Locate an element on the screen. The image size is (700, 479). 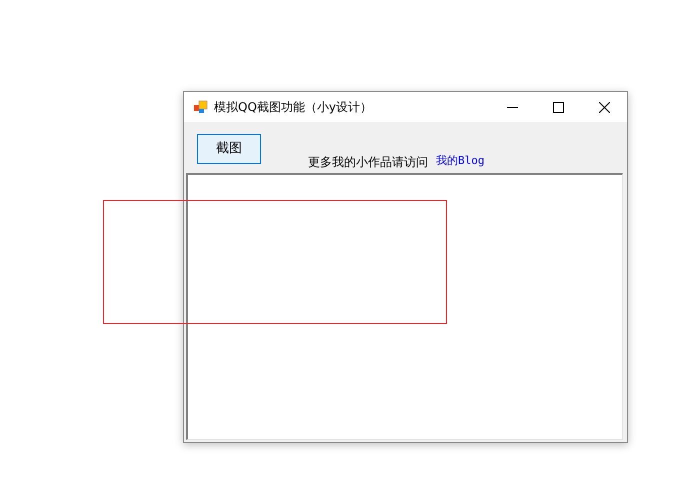
maximize-icon is located at coordinates (558, 107).